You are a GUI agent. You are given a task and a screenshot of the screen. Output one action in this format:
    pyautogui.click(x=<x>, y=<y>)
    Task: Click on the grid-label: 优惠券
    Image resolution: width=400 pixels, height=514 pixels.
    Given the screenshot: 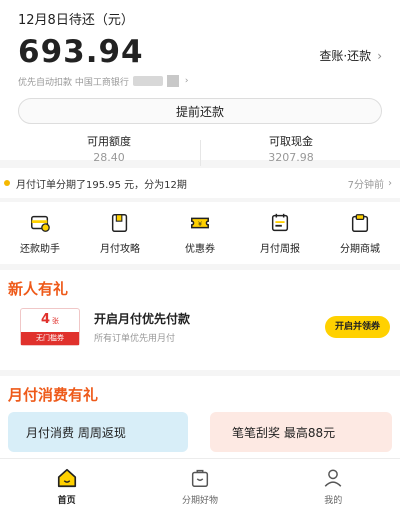 What is the action you would take?
    pyautogui.click(x=200, y=249)
    